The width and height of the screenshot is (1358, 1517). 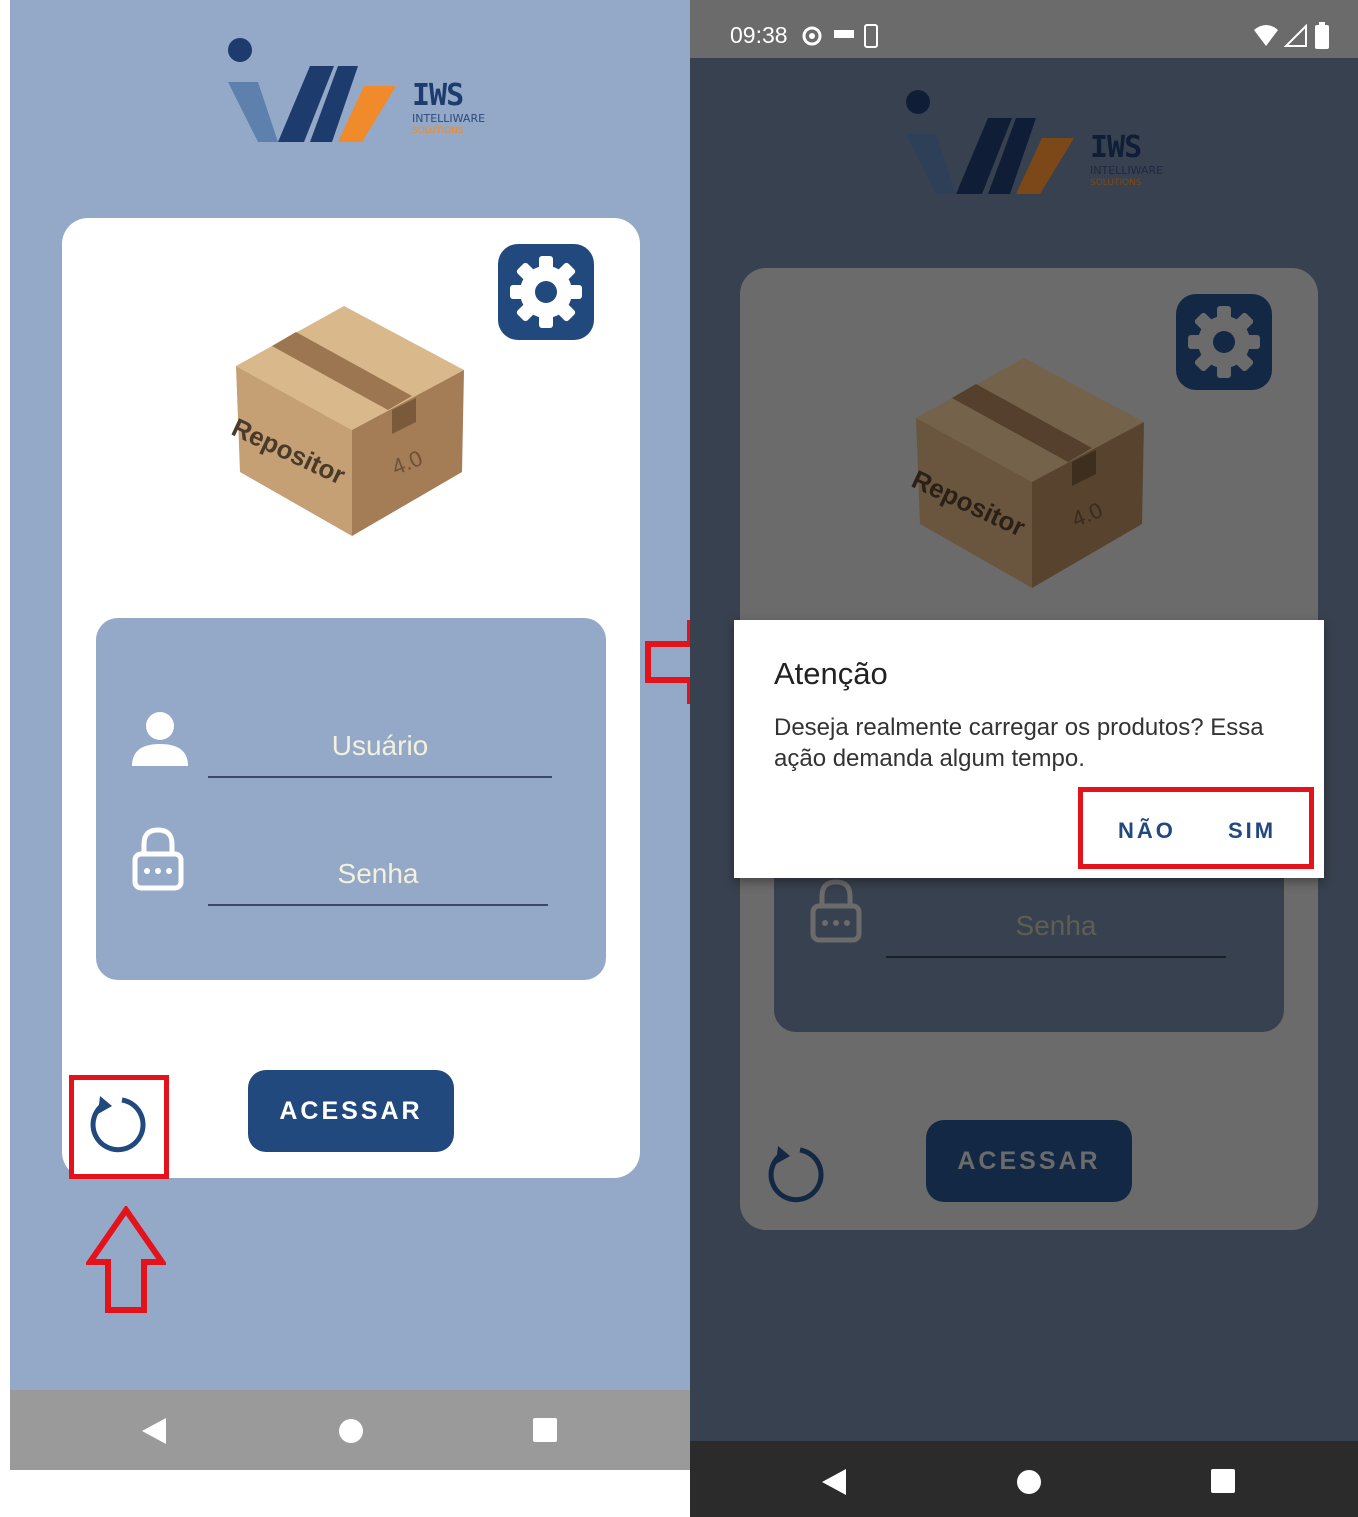 I want to click on signal-icon, so click(x=1295, y=35).